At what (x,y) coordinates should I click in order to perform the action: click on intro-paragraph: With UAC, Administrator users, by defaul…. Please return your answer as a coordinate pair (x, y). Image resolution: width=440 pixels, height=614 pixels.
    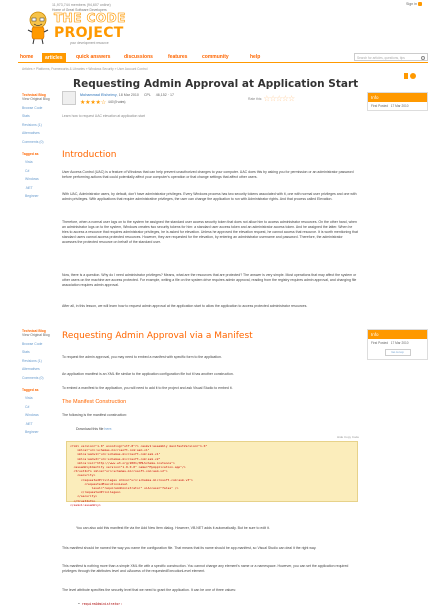
    Looking at the image, I should click on (209, 196).